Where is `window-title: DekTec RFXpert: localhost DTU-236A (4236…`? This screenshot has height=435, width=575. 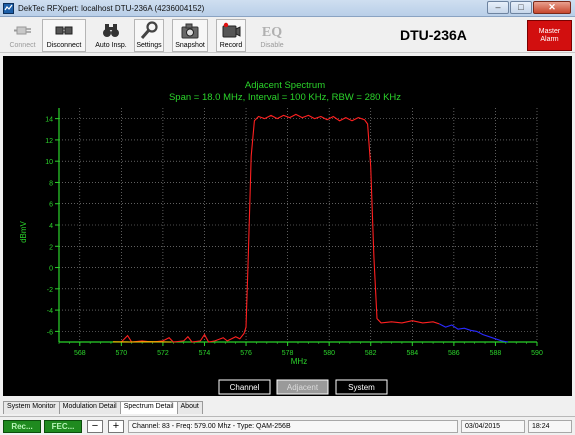
window-title: DekTec RFXpert: localhost DTU-236A (4236… is located at coordinates (111, 8).